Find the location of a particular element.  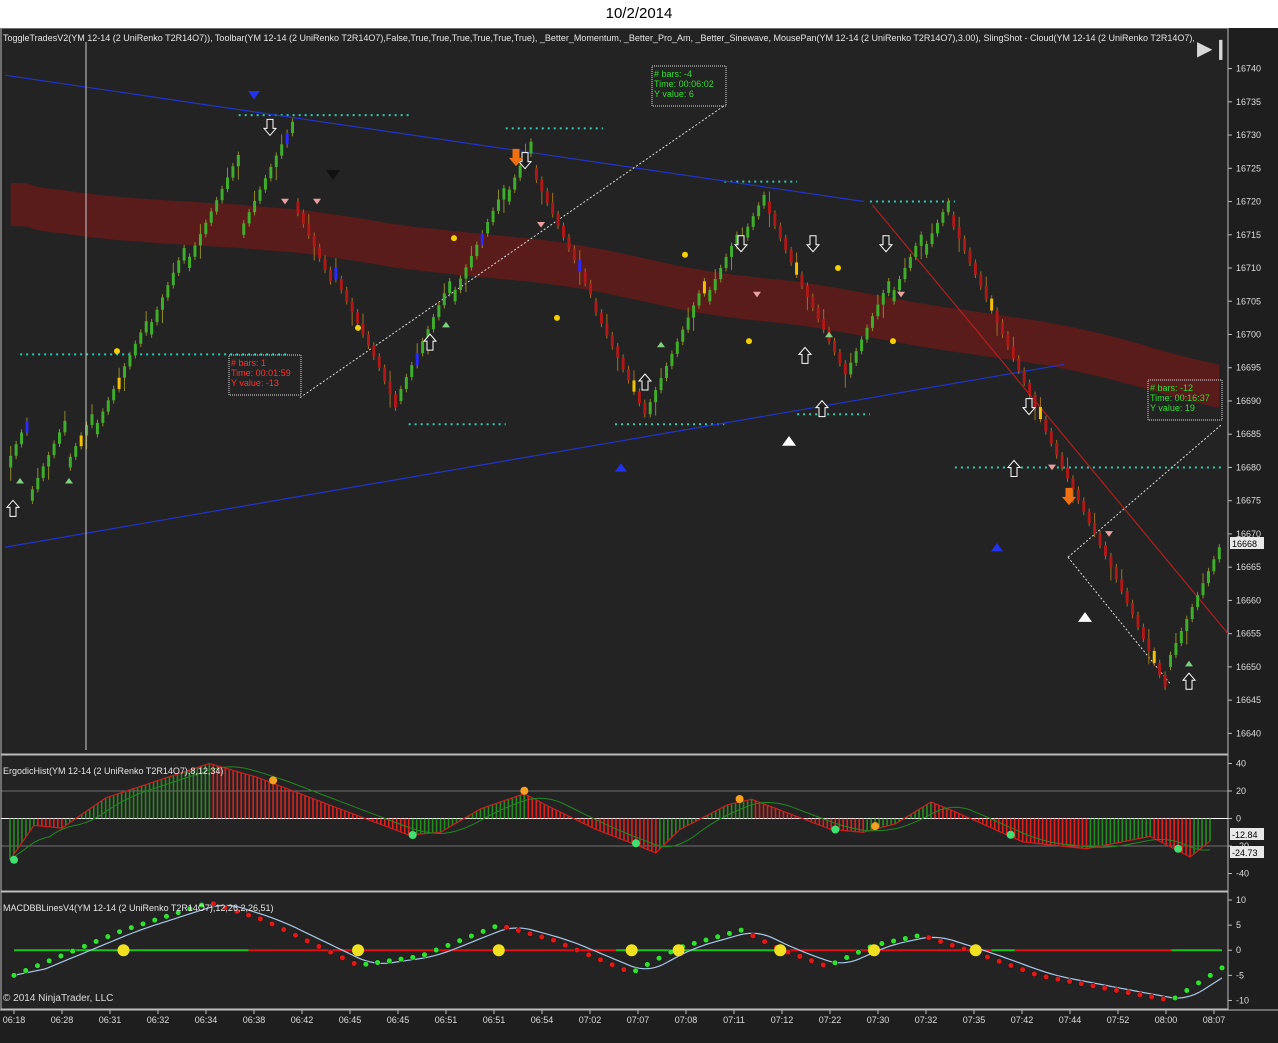

time-tick-label: 08:07 is located at coordinates (1214, 1020).